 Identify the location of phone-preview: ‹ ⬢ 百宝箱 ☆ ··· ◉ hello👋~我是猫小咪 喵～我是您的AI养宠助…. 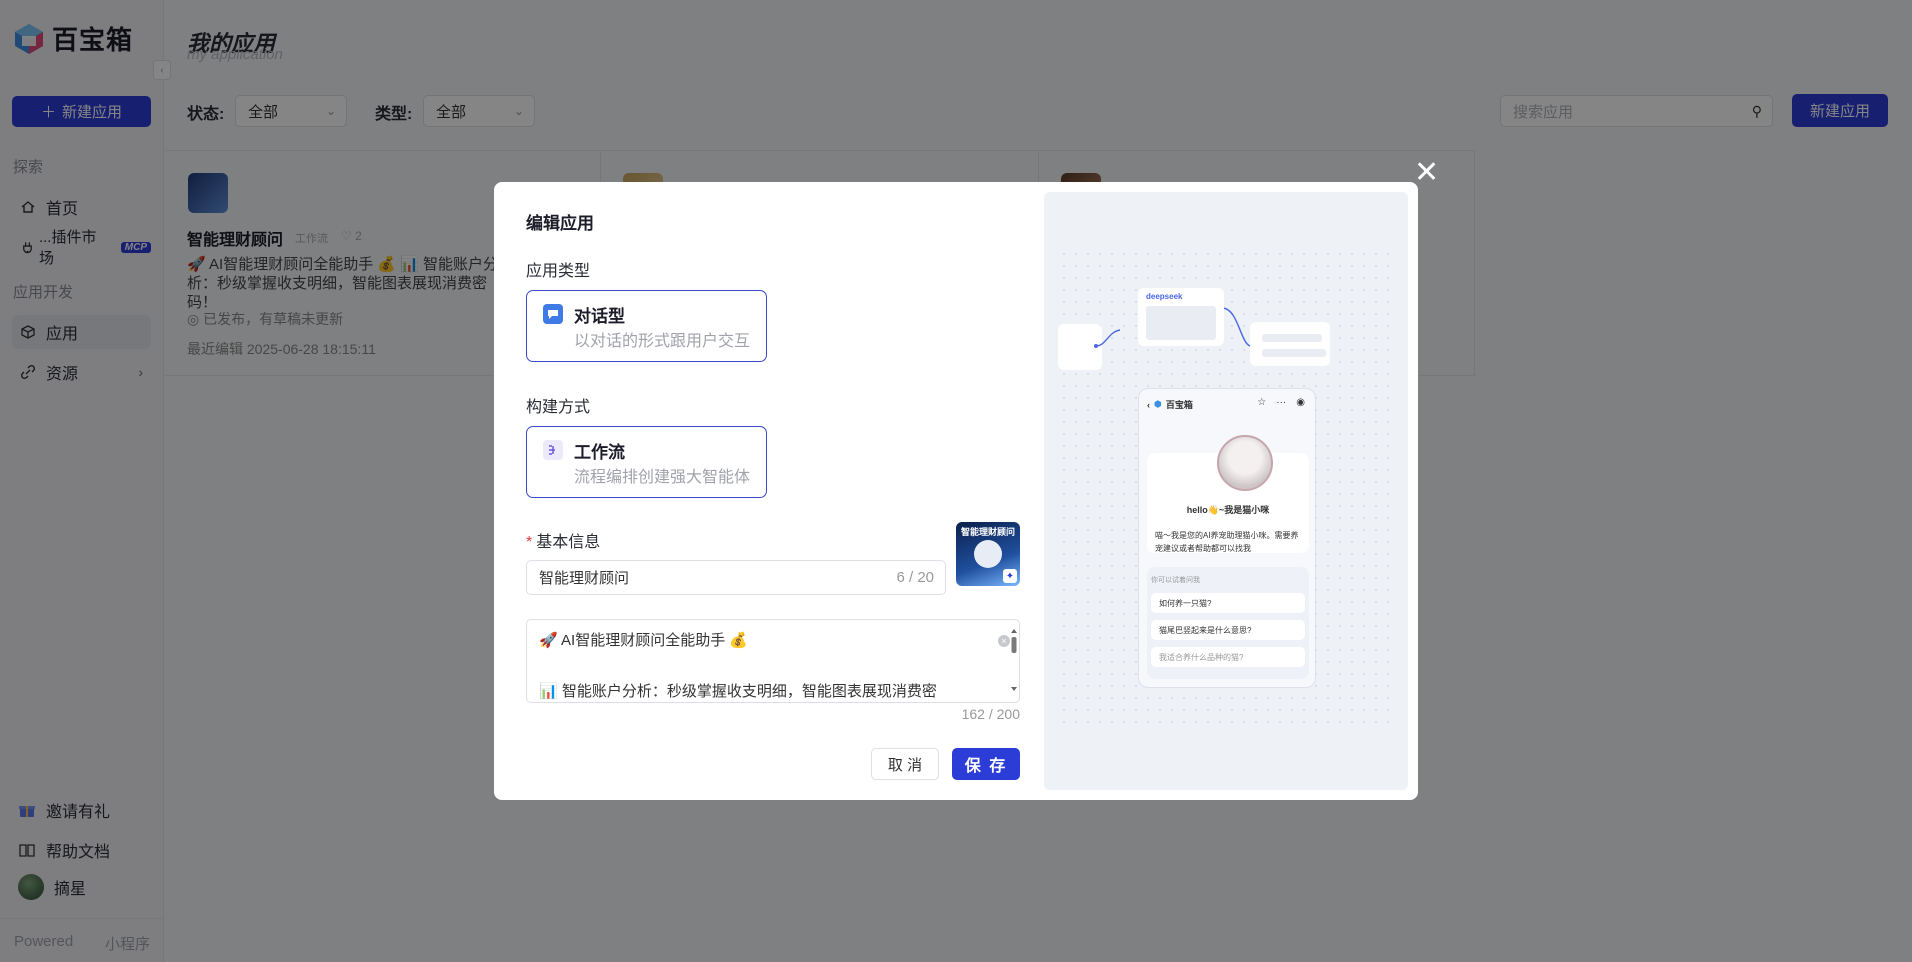
(1227, 538).